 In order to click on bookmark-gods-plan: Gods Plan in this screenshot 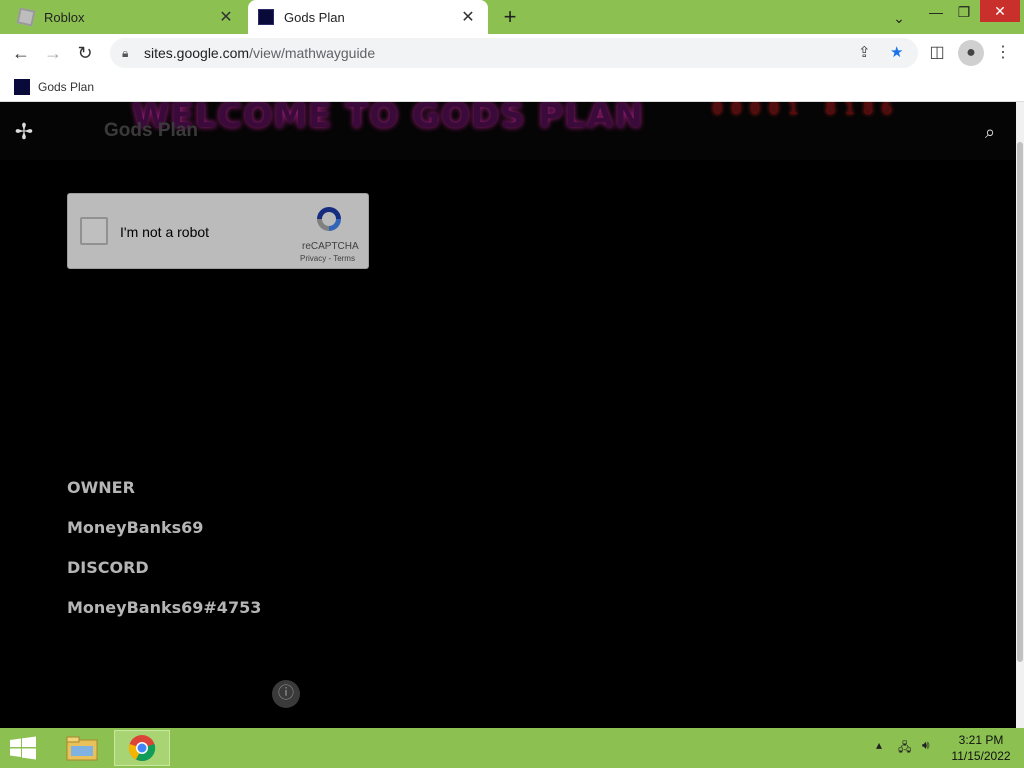, I will do `click(66, 87)`.